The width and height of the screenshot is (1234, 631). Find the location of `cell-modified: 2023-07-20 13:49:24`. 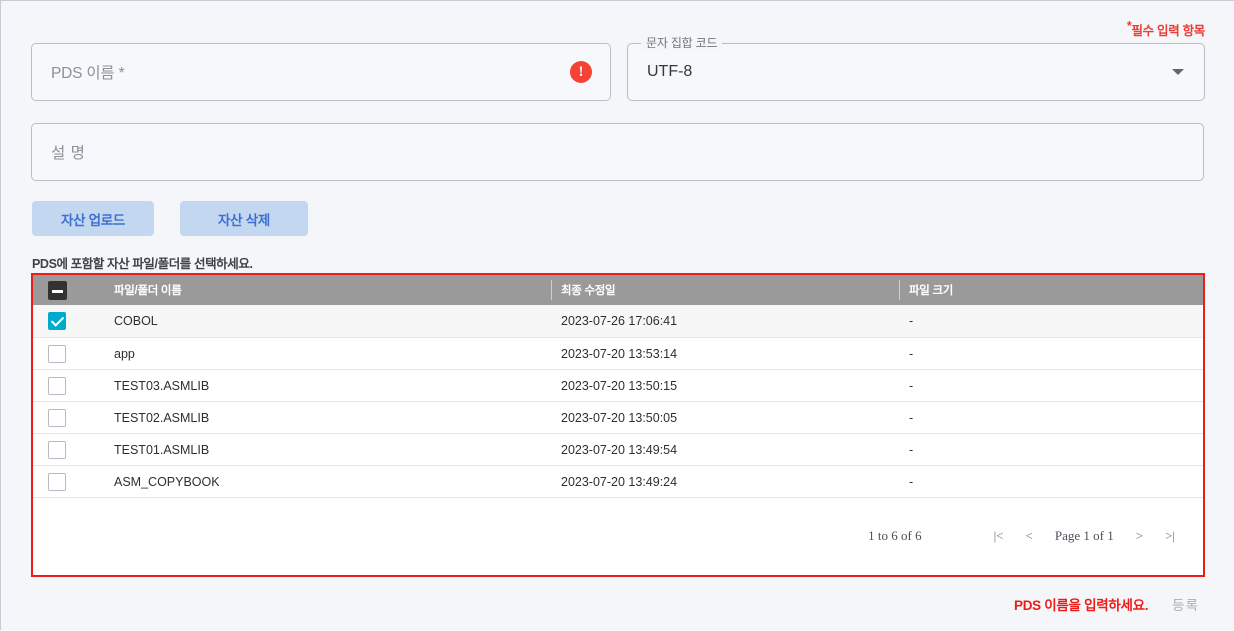

cell-modified: 2023-07-20 13:49:24 is located at coordinates (619, 481).